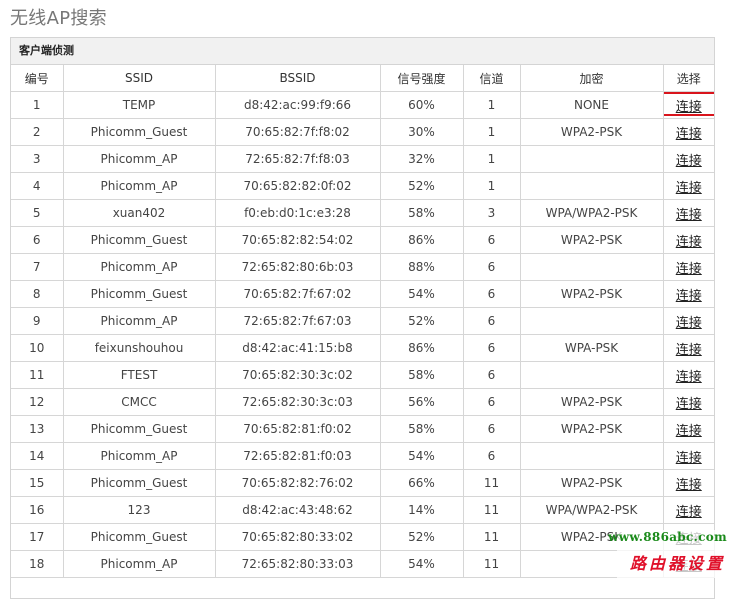  What do you see at coordinates (297, 375) in the screenshot?
I see `cell-bssid: 70:65:82:30:3c:02` at bounding box center [297, 375].